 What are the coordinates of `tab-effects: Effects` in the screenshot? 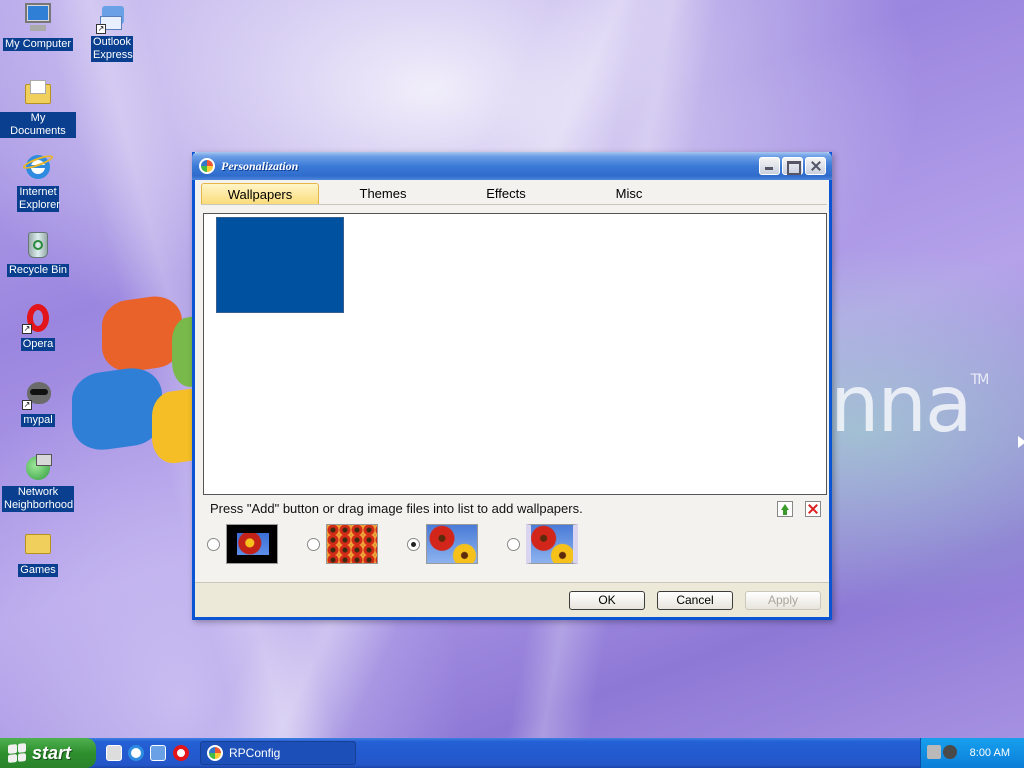 It's located at (506, 193).